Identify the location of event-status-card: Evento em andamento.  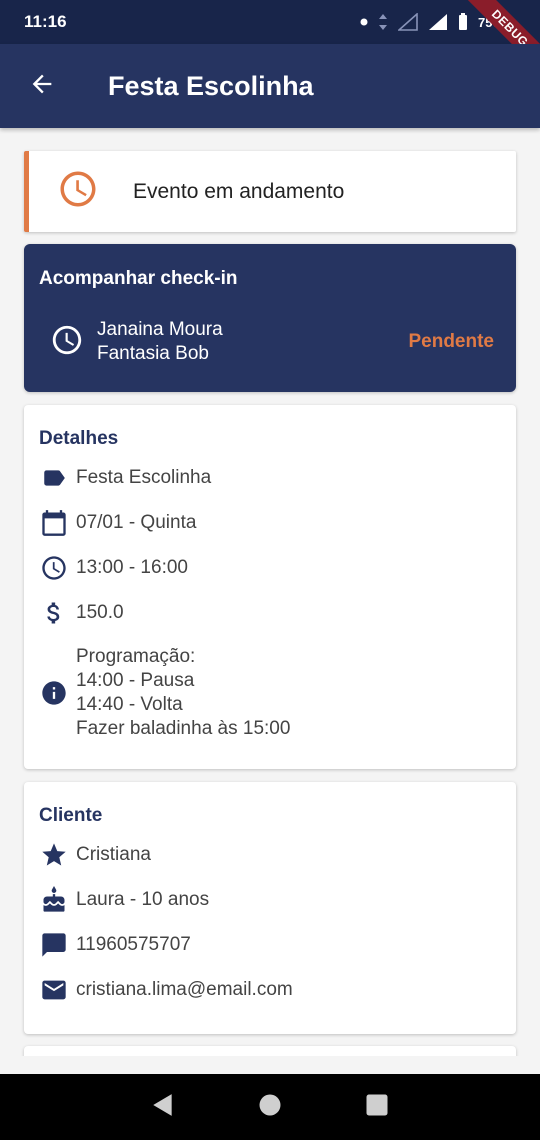
(270, 191).